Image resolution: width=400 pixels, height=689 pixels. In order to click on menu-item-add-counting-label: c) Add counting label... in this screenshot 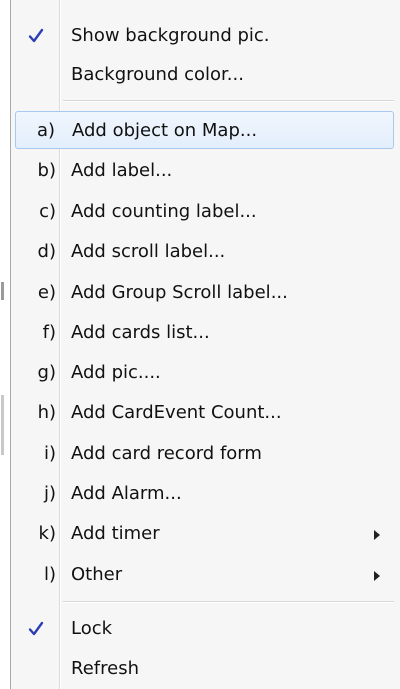, I will do `click(204, 212)`.